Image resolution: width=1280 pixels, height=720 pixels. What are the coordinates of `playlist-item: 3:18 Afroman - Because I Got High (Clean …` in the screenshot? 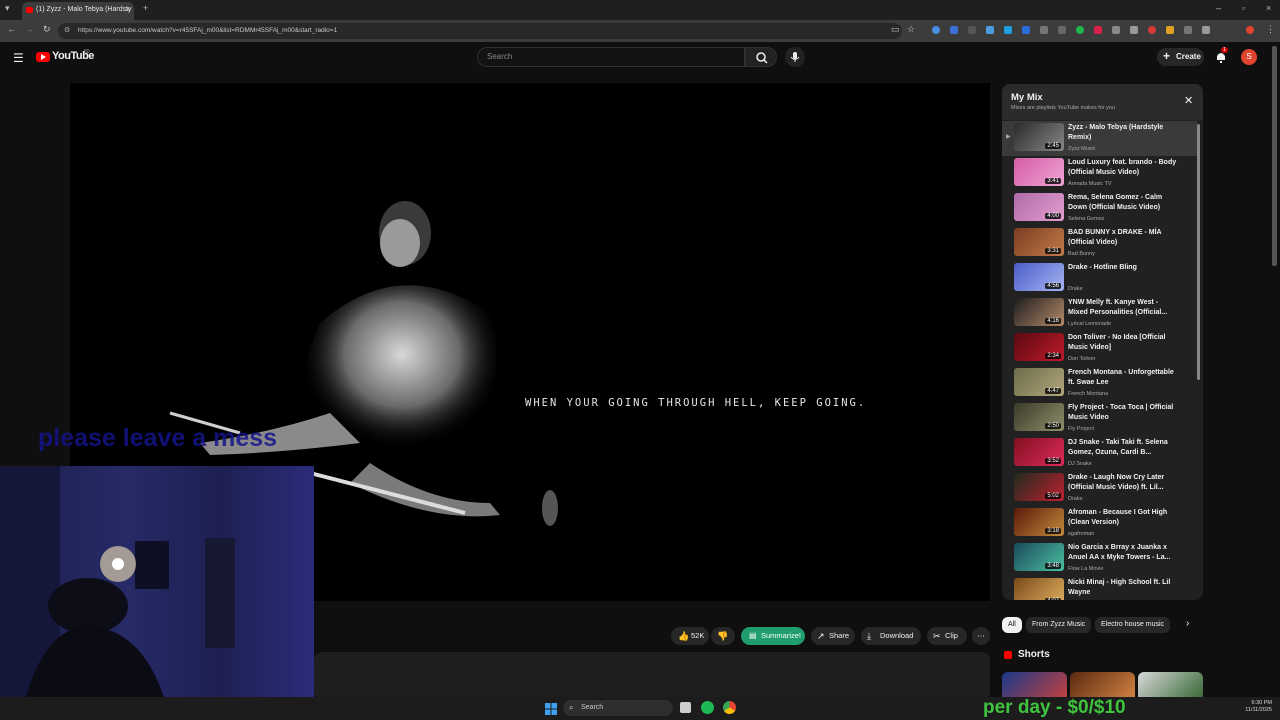 It's located at (1099, 523).